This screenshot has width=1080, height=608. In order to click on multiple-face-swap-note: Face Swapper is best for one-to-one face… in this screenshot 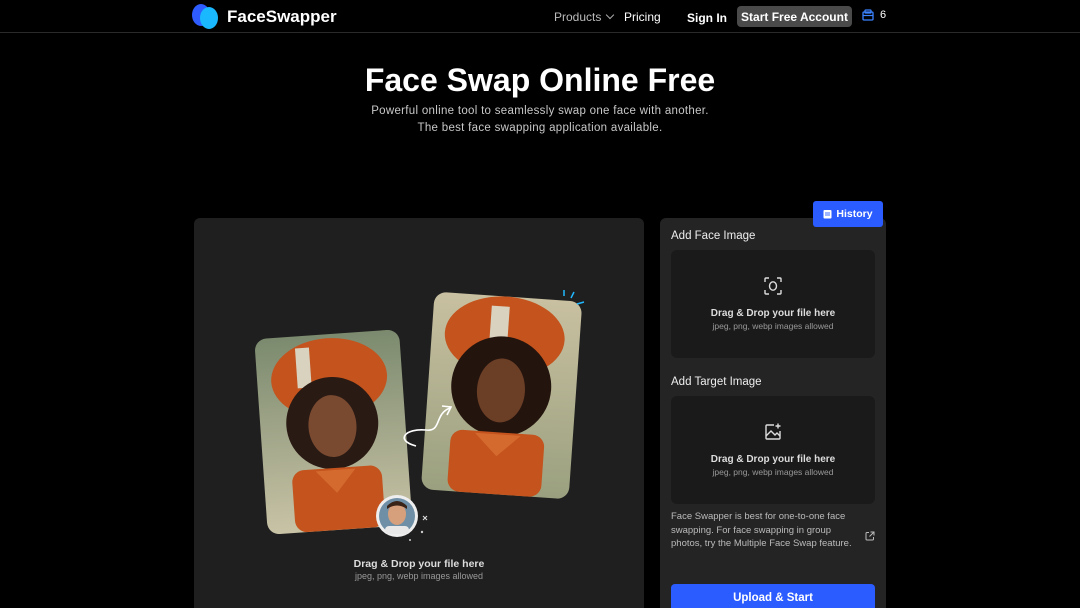, I will do `click(761, 530)`.